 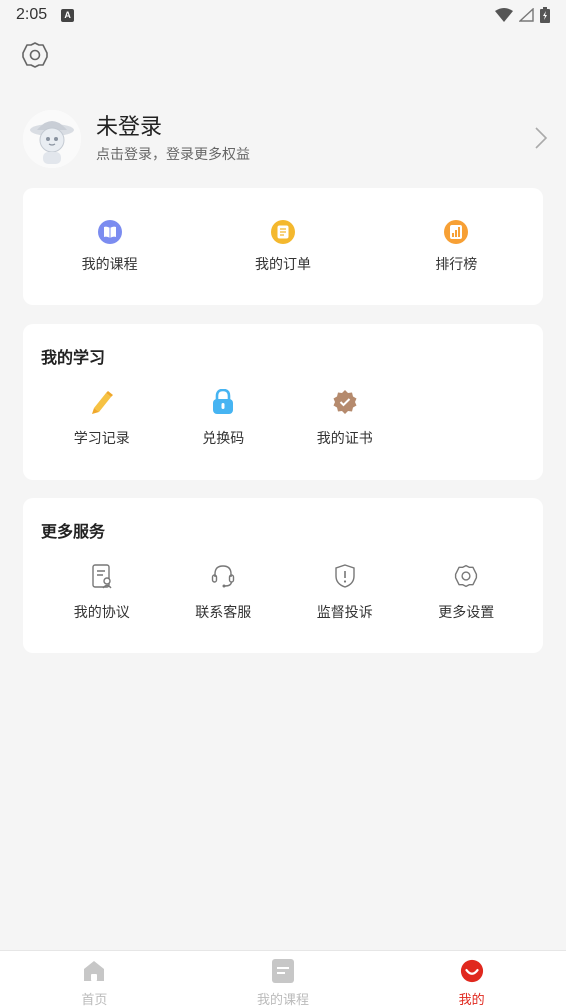 What do you see at coordinates (102, 592) in the screenshot?
I see `my-agreement-item: 我的协议` at bounding box center [102, 592].